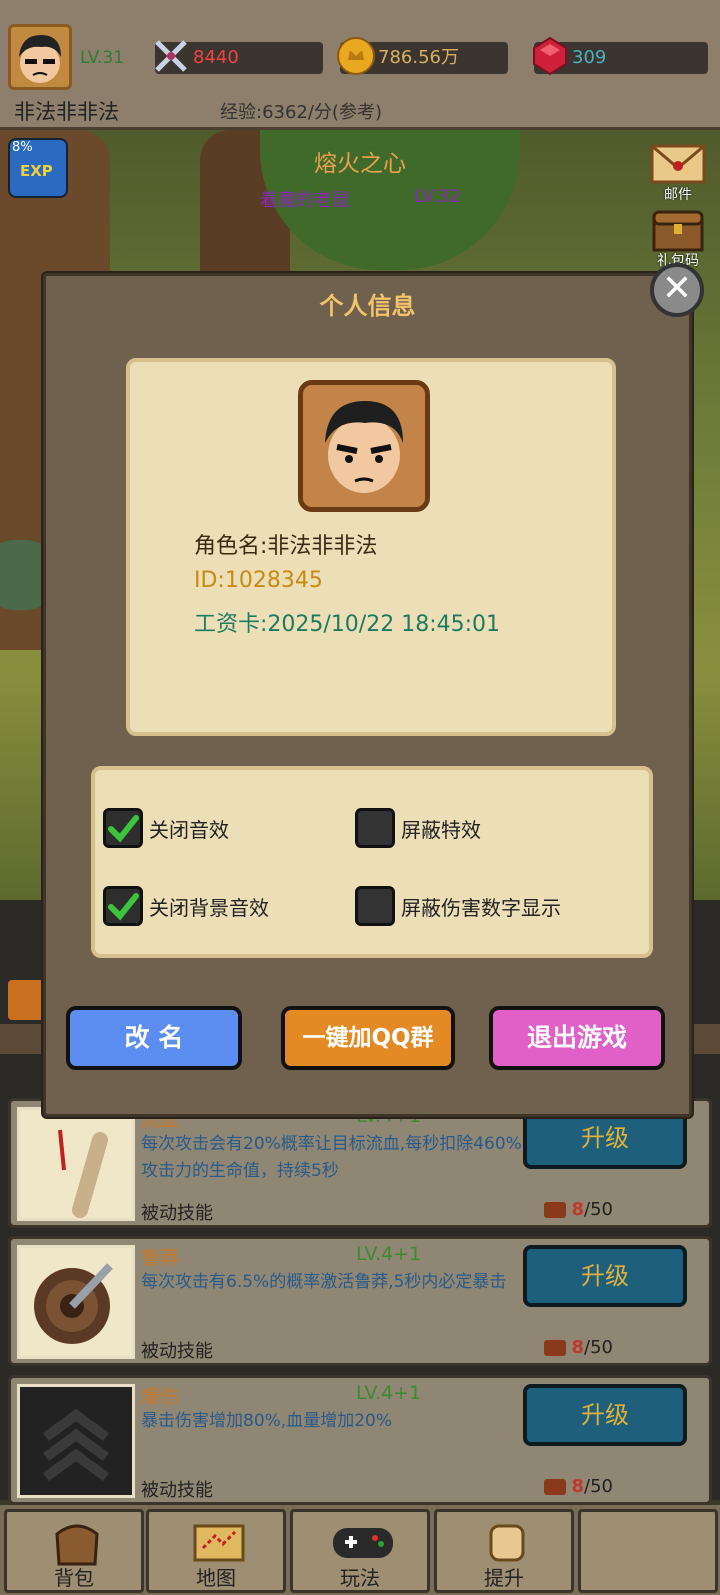 The width and height of the screenshot is (720, 1595). I want to click on mail-label: 邮件, so click(678, 195).